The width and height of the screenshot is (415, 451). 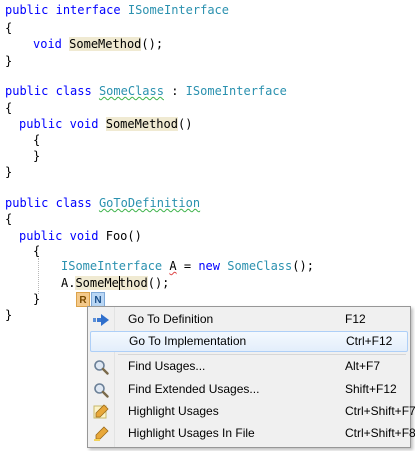 I want to click on menu-item-find-extended-usages: Find Extended Usages... Shift+F12, so click(x=249, y=389).